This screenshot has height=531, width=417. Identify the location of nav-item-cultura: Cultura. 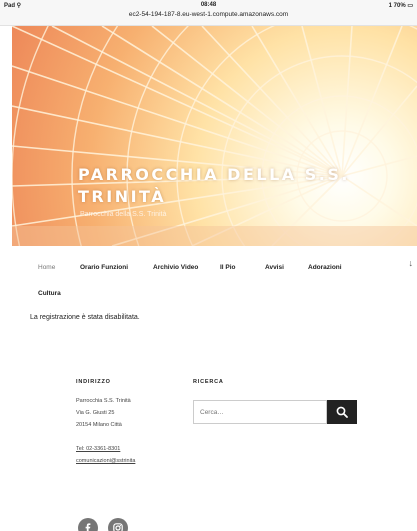
(49, 293).